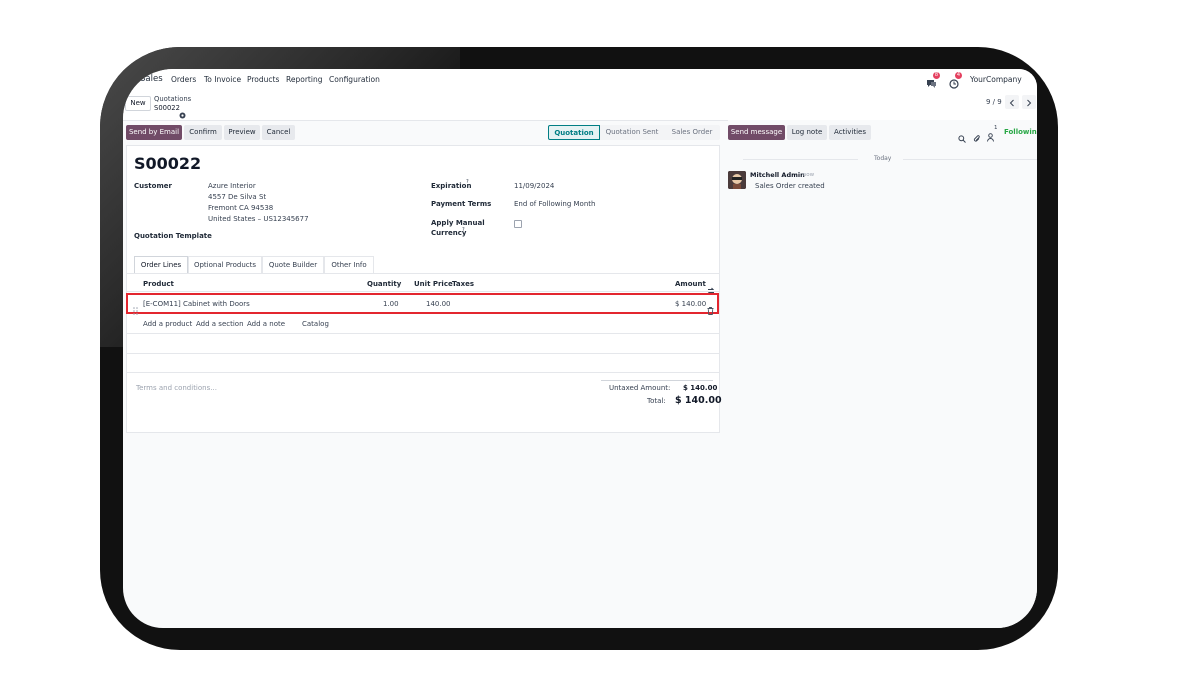  What do you see at coordinates (996, 128) in the screenshot?
I see `followers-count: 1` at bounding box center [996, 128].